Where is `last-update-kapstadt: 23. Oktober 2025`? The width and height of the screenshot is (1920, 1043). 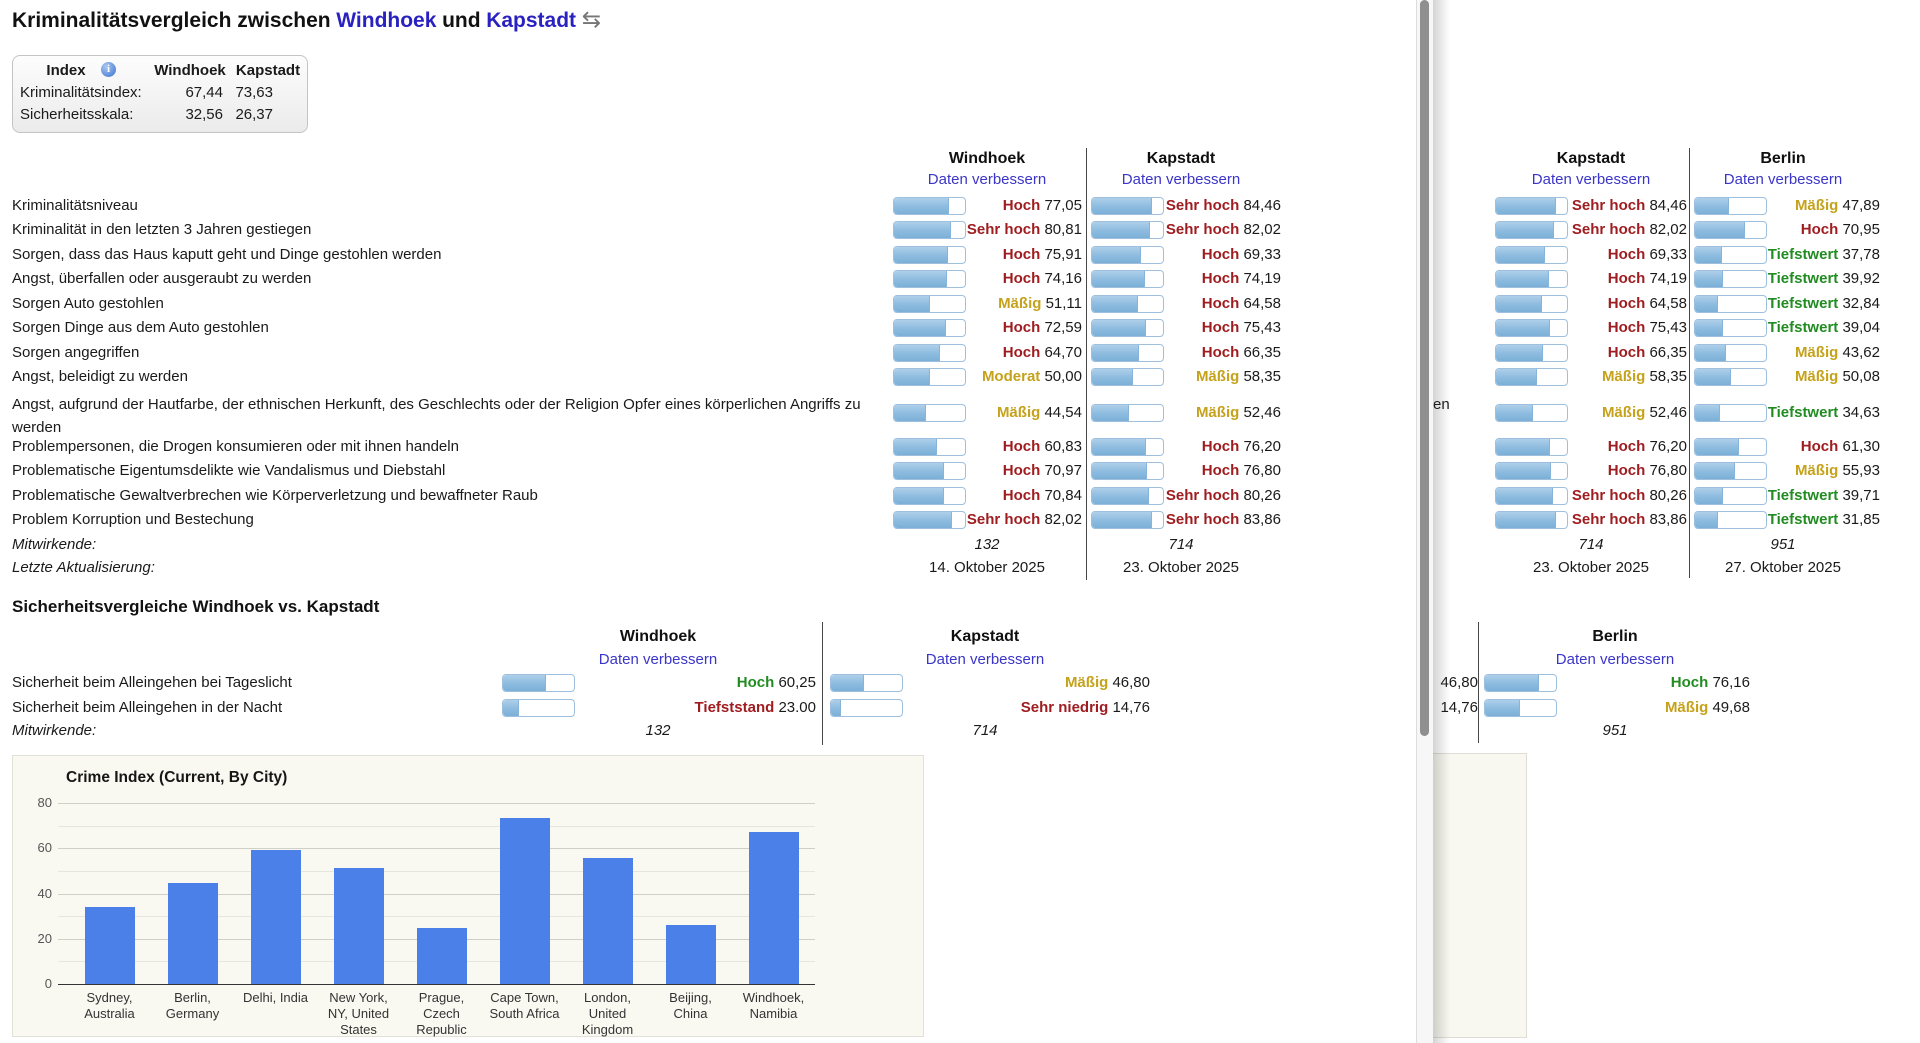 last-update-kapstadt: 23. Oktober 2025 is located at coordinates (1181, 567).